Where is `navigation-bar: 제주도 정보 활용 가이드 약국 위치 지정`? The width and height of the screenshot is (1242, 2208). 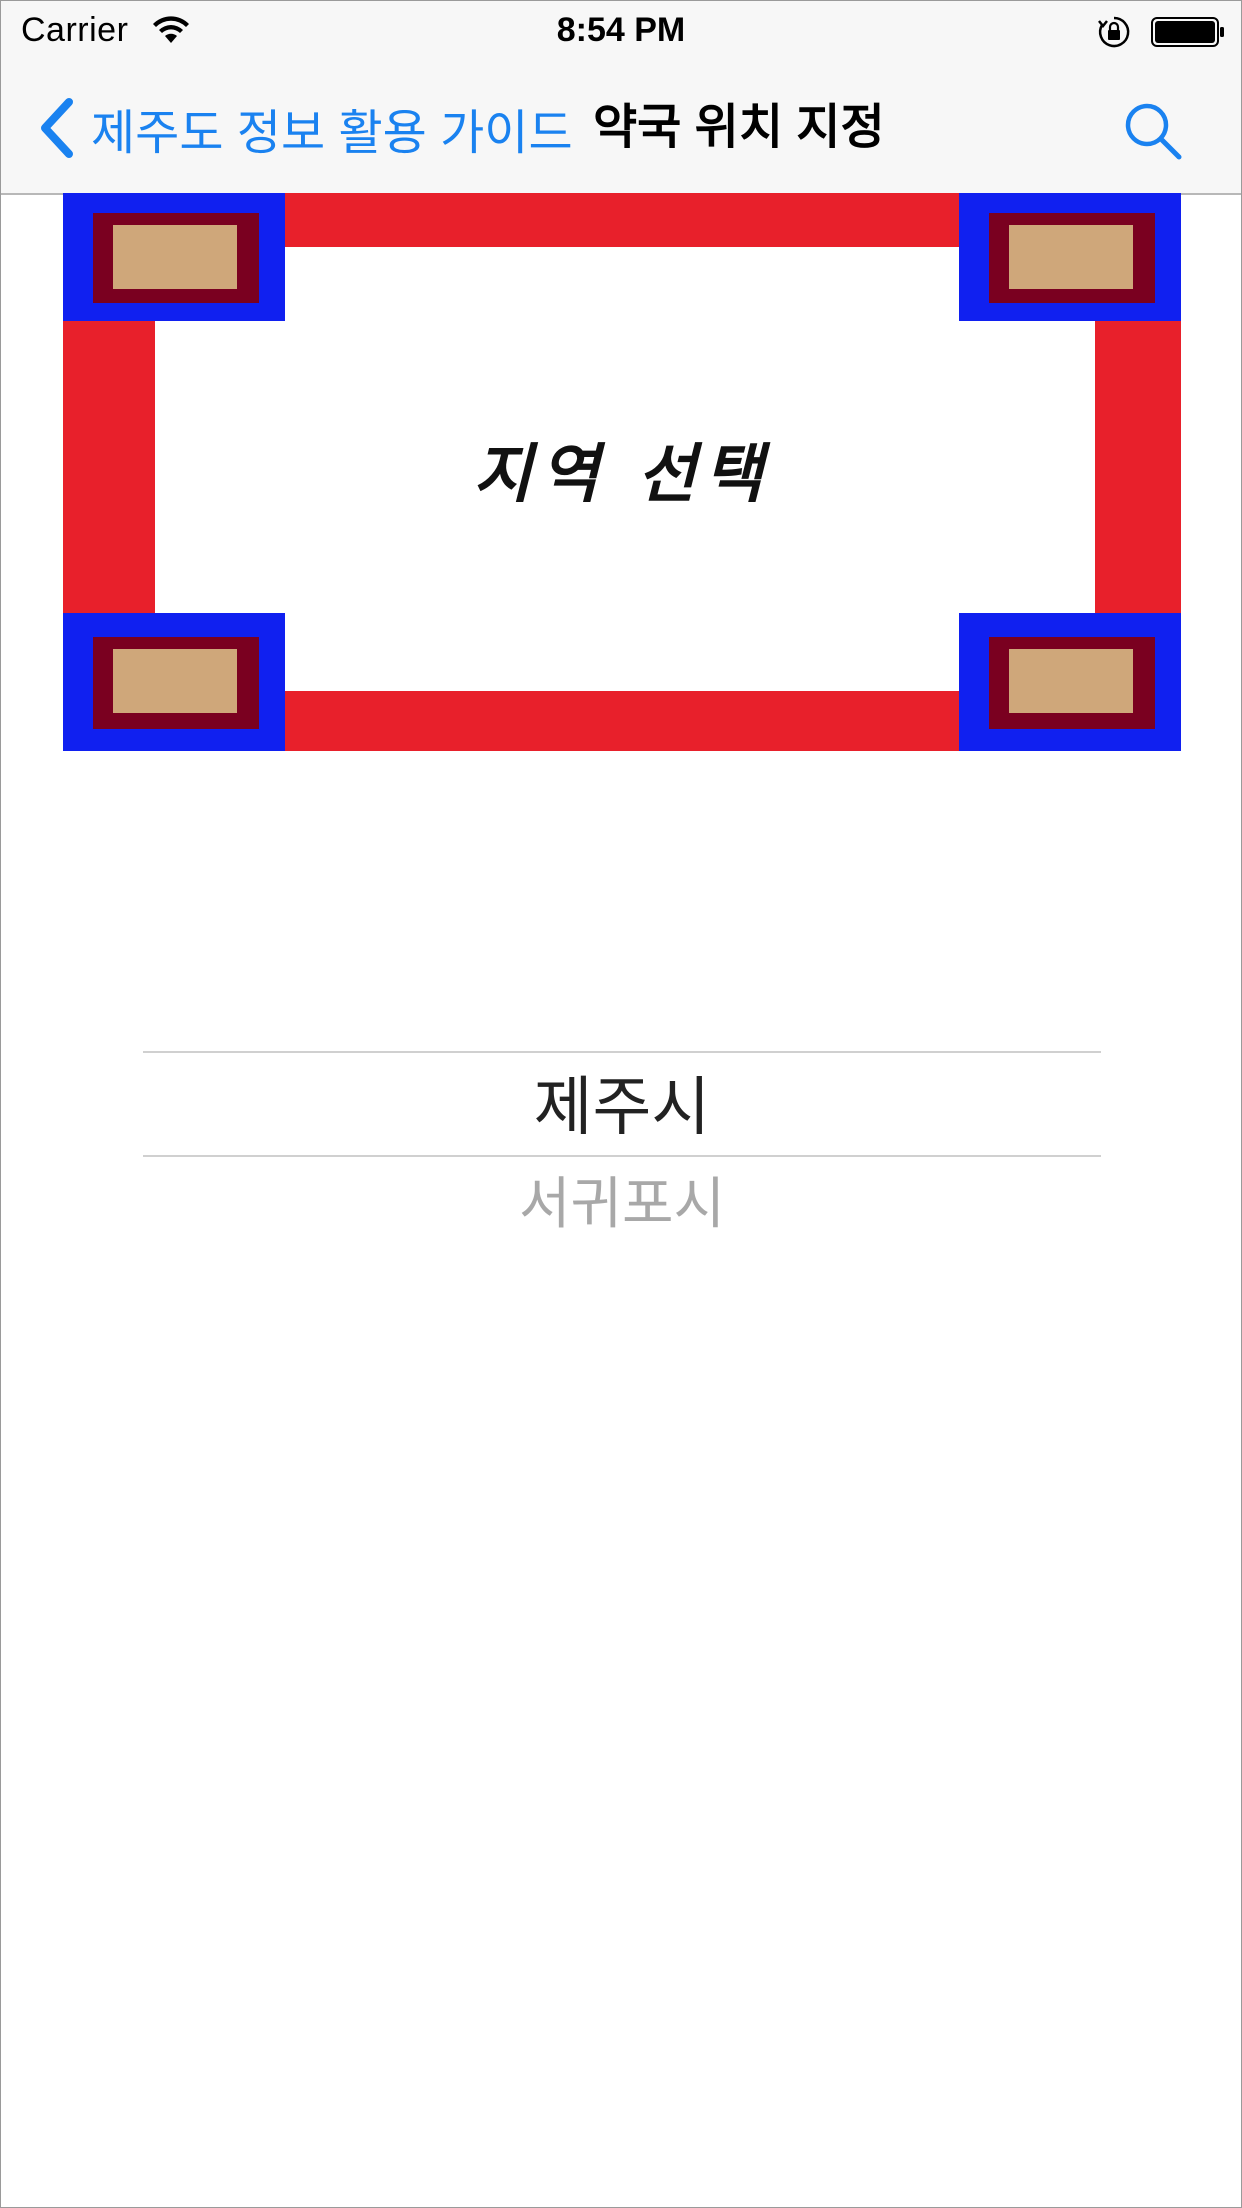 navigation-bar: 제주도 정보 활용 가이드 약국 위치 지정 is located at coordinates (621, 129).